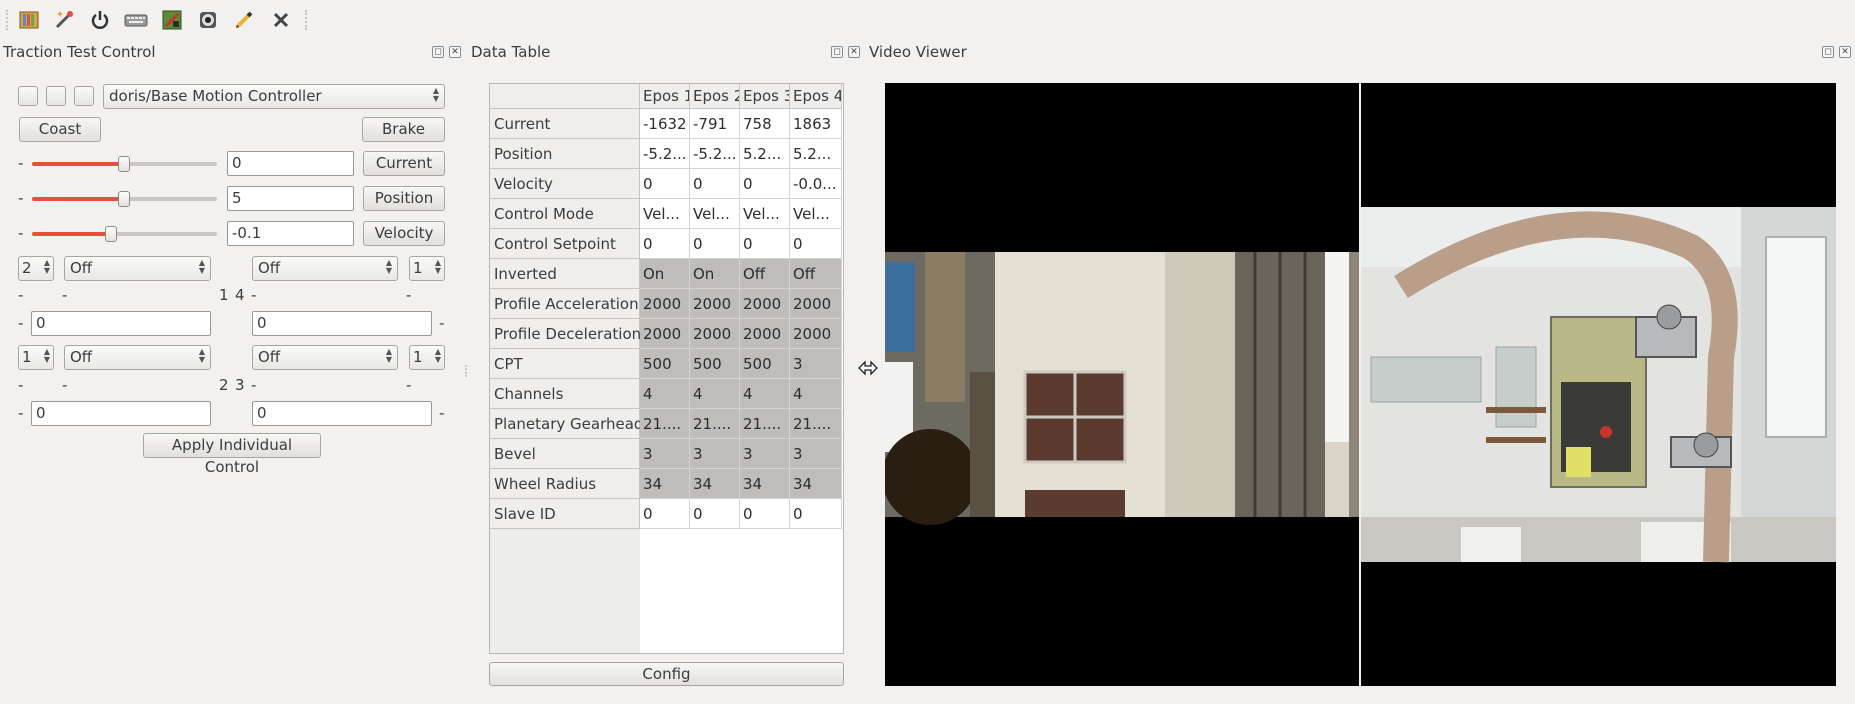 The image size is (1855, 704). I want to click on row-header: Velocity, so click(565, 184).